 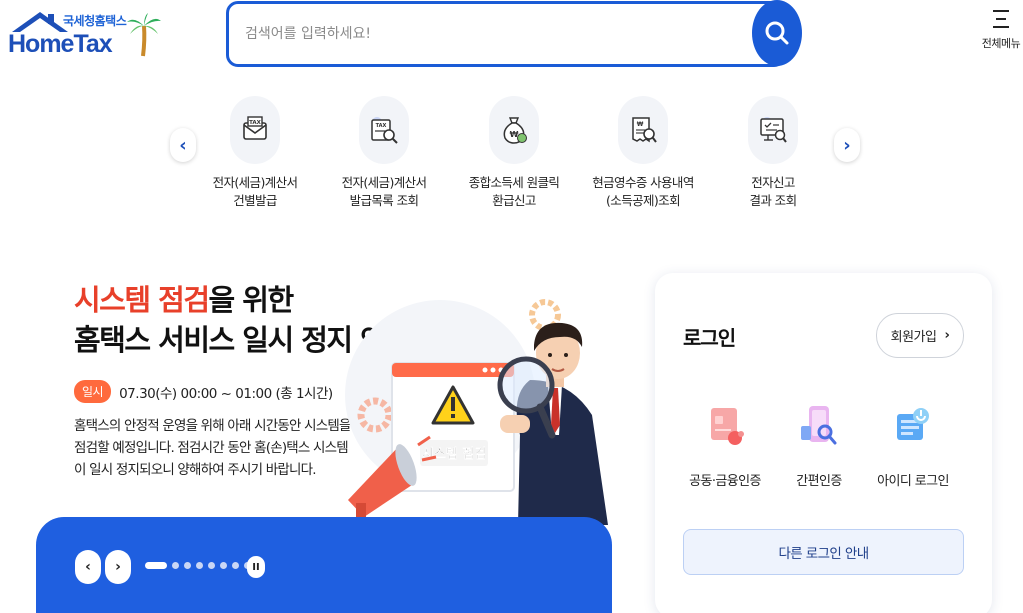 What do you see at coordinates (773, 191) in the screenshot?
I see `quick-menu-label: 전자신고 결과 조회` at bounding box center [773, 191].